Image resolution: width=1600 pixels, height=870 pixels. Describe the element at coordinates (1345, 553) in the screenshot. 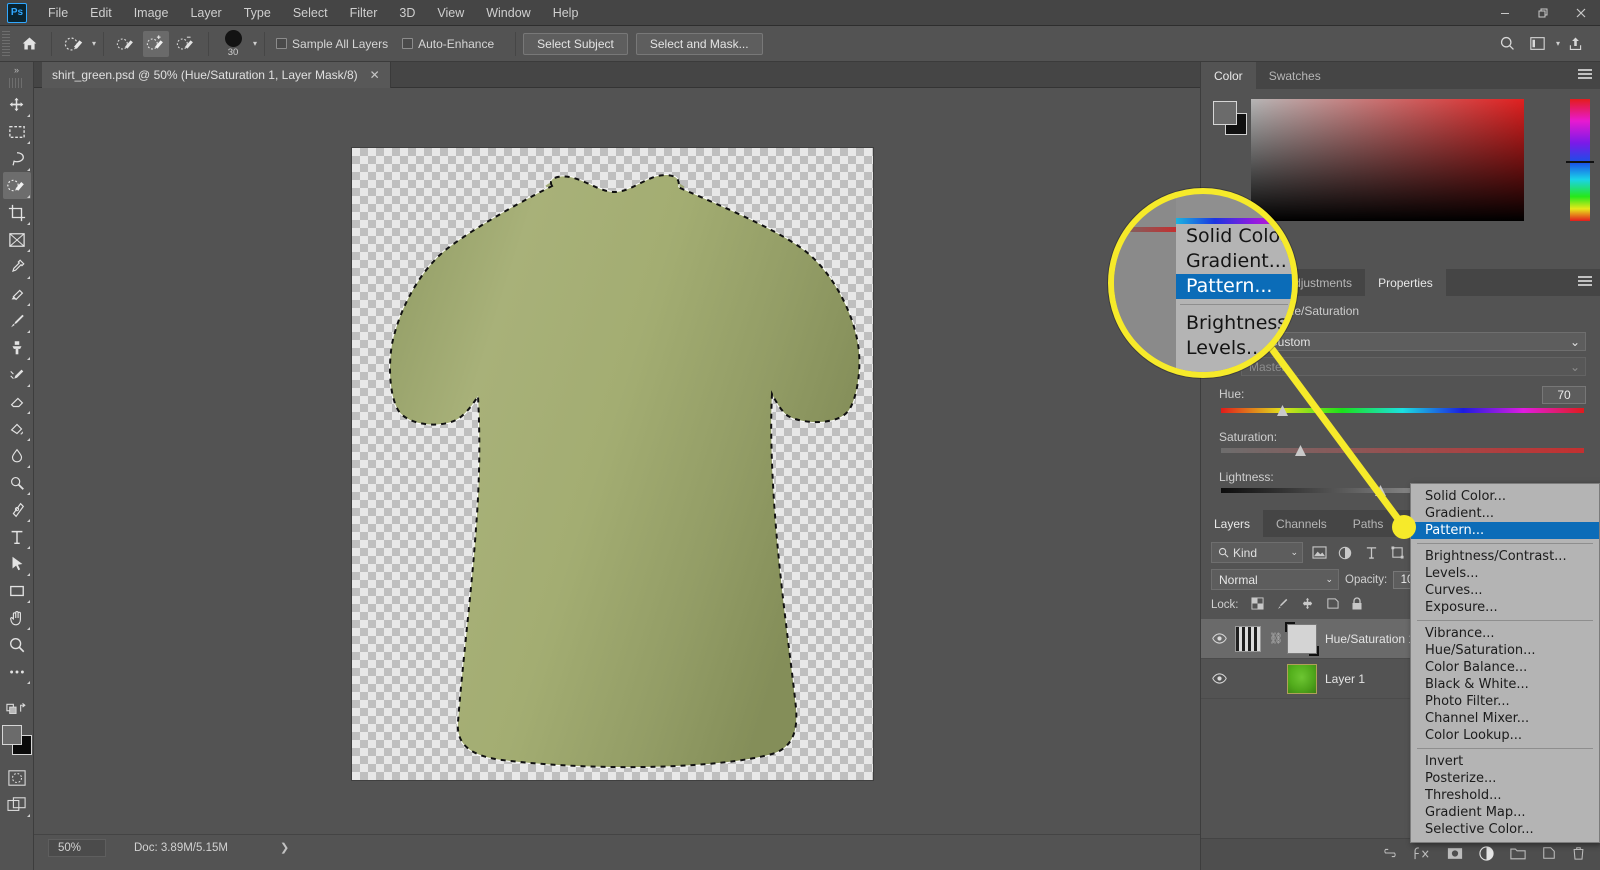

I see `filter-adjustment-icon` at that location.